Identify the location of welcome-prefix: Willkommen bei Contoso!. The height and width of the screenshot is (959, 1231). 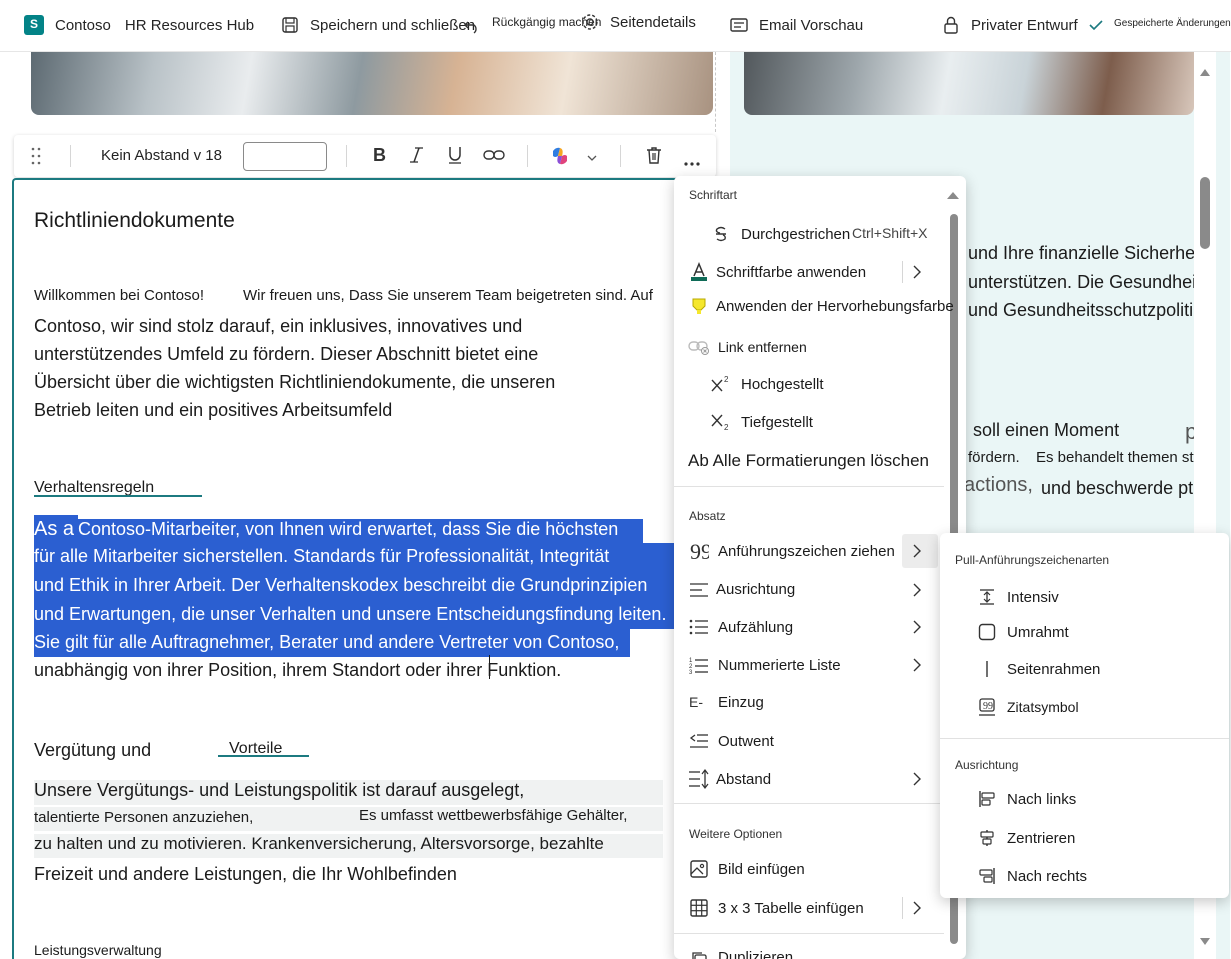
(119, 295).